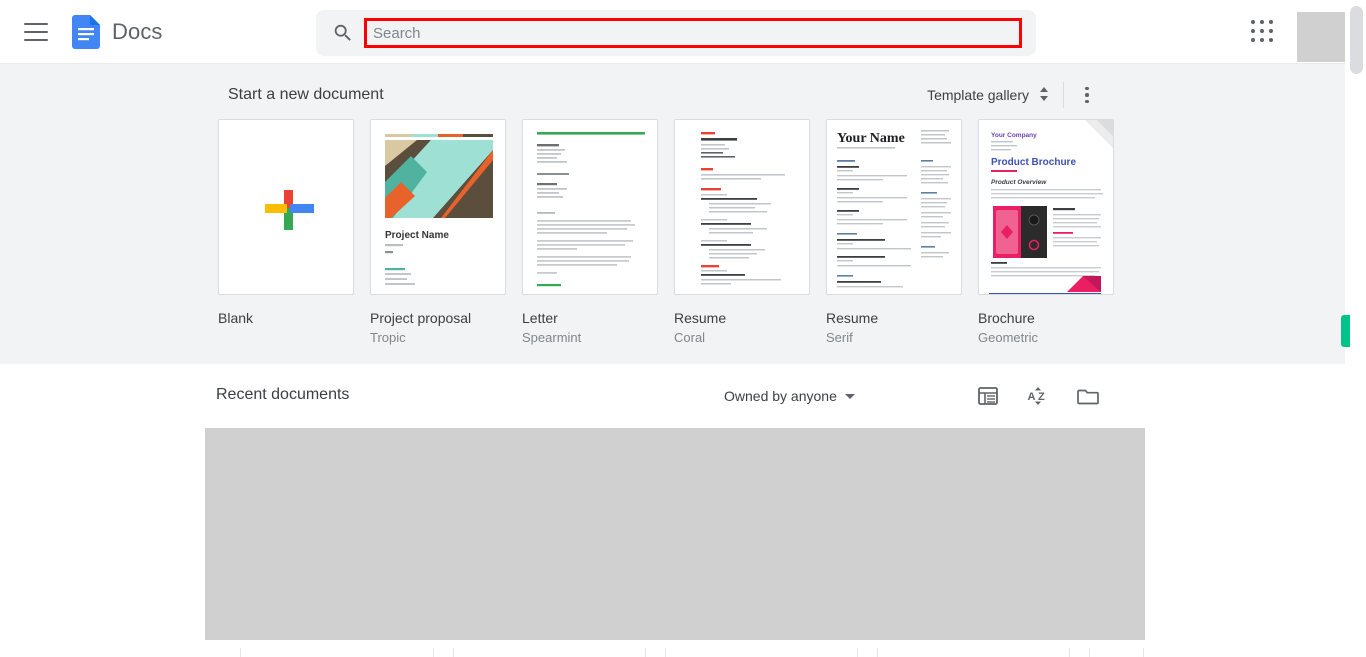  What do you see at coordinates (1345, 331) in the screenshot?
I see `sheets-shortcut-fab` at bounding box center [1345, 331].